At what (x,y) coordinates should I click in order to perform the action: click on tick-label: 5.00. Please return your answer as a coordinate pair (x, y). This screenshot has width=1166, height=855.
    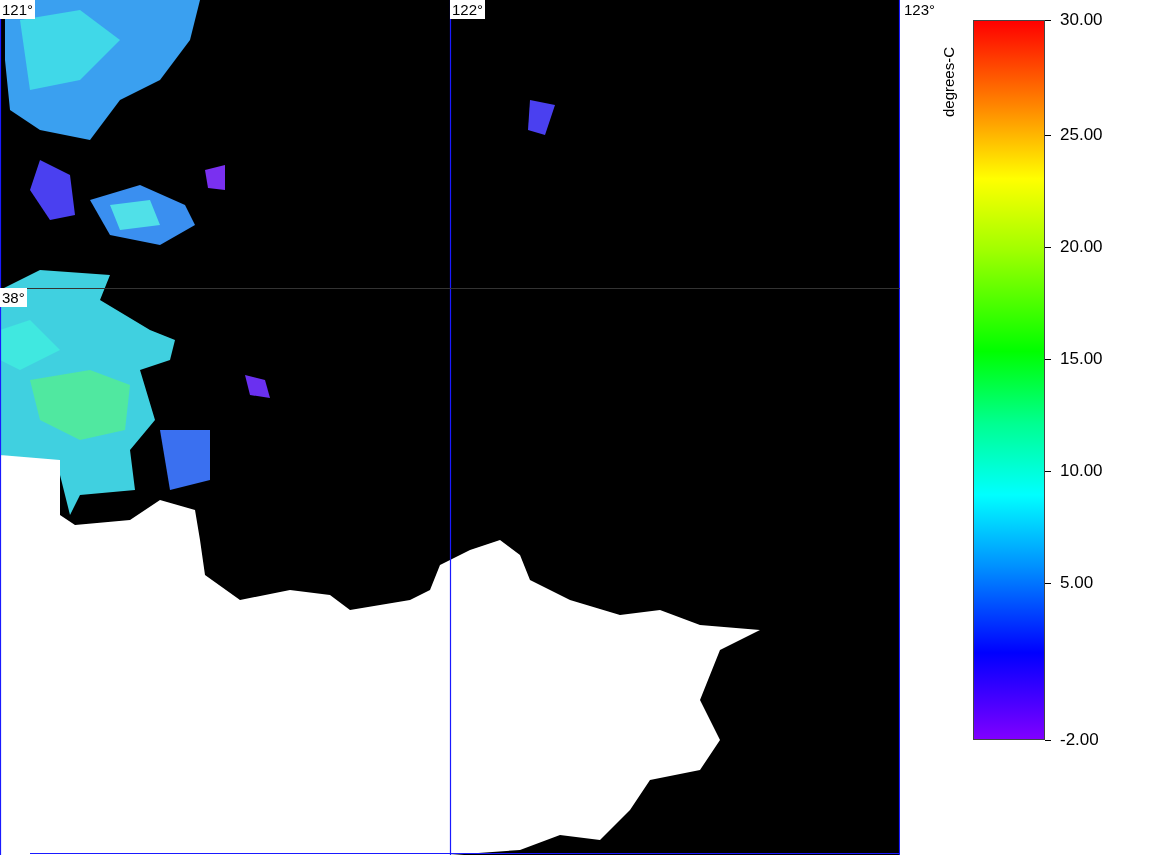
    Looking at the image, I should click on (1077, 583).